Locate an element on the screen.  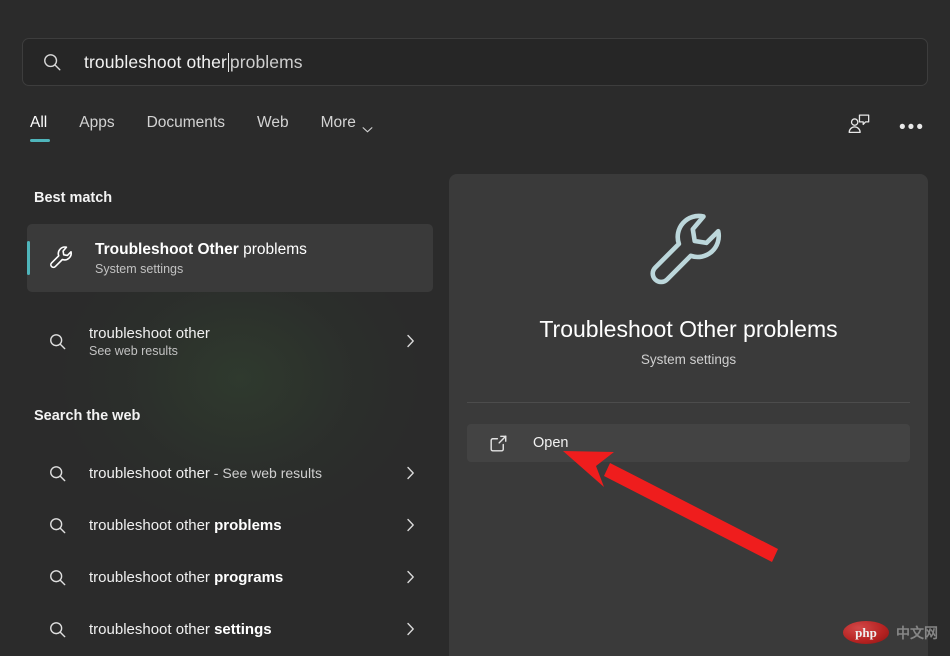
preview-subtitle: System settings is located at coordinates (688, 359).